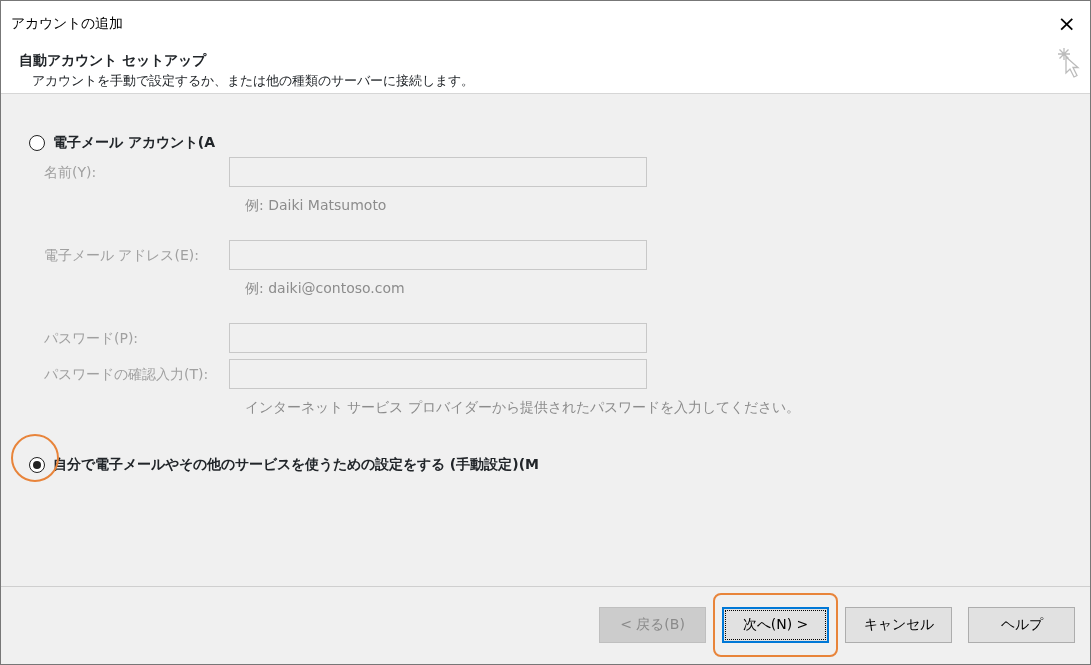 The width and height of the screenshot is (1091, 665). I want to click on hint-text: 例: daiki@contoso.com, so click(325, 288).